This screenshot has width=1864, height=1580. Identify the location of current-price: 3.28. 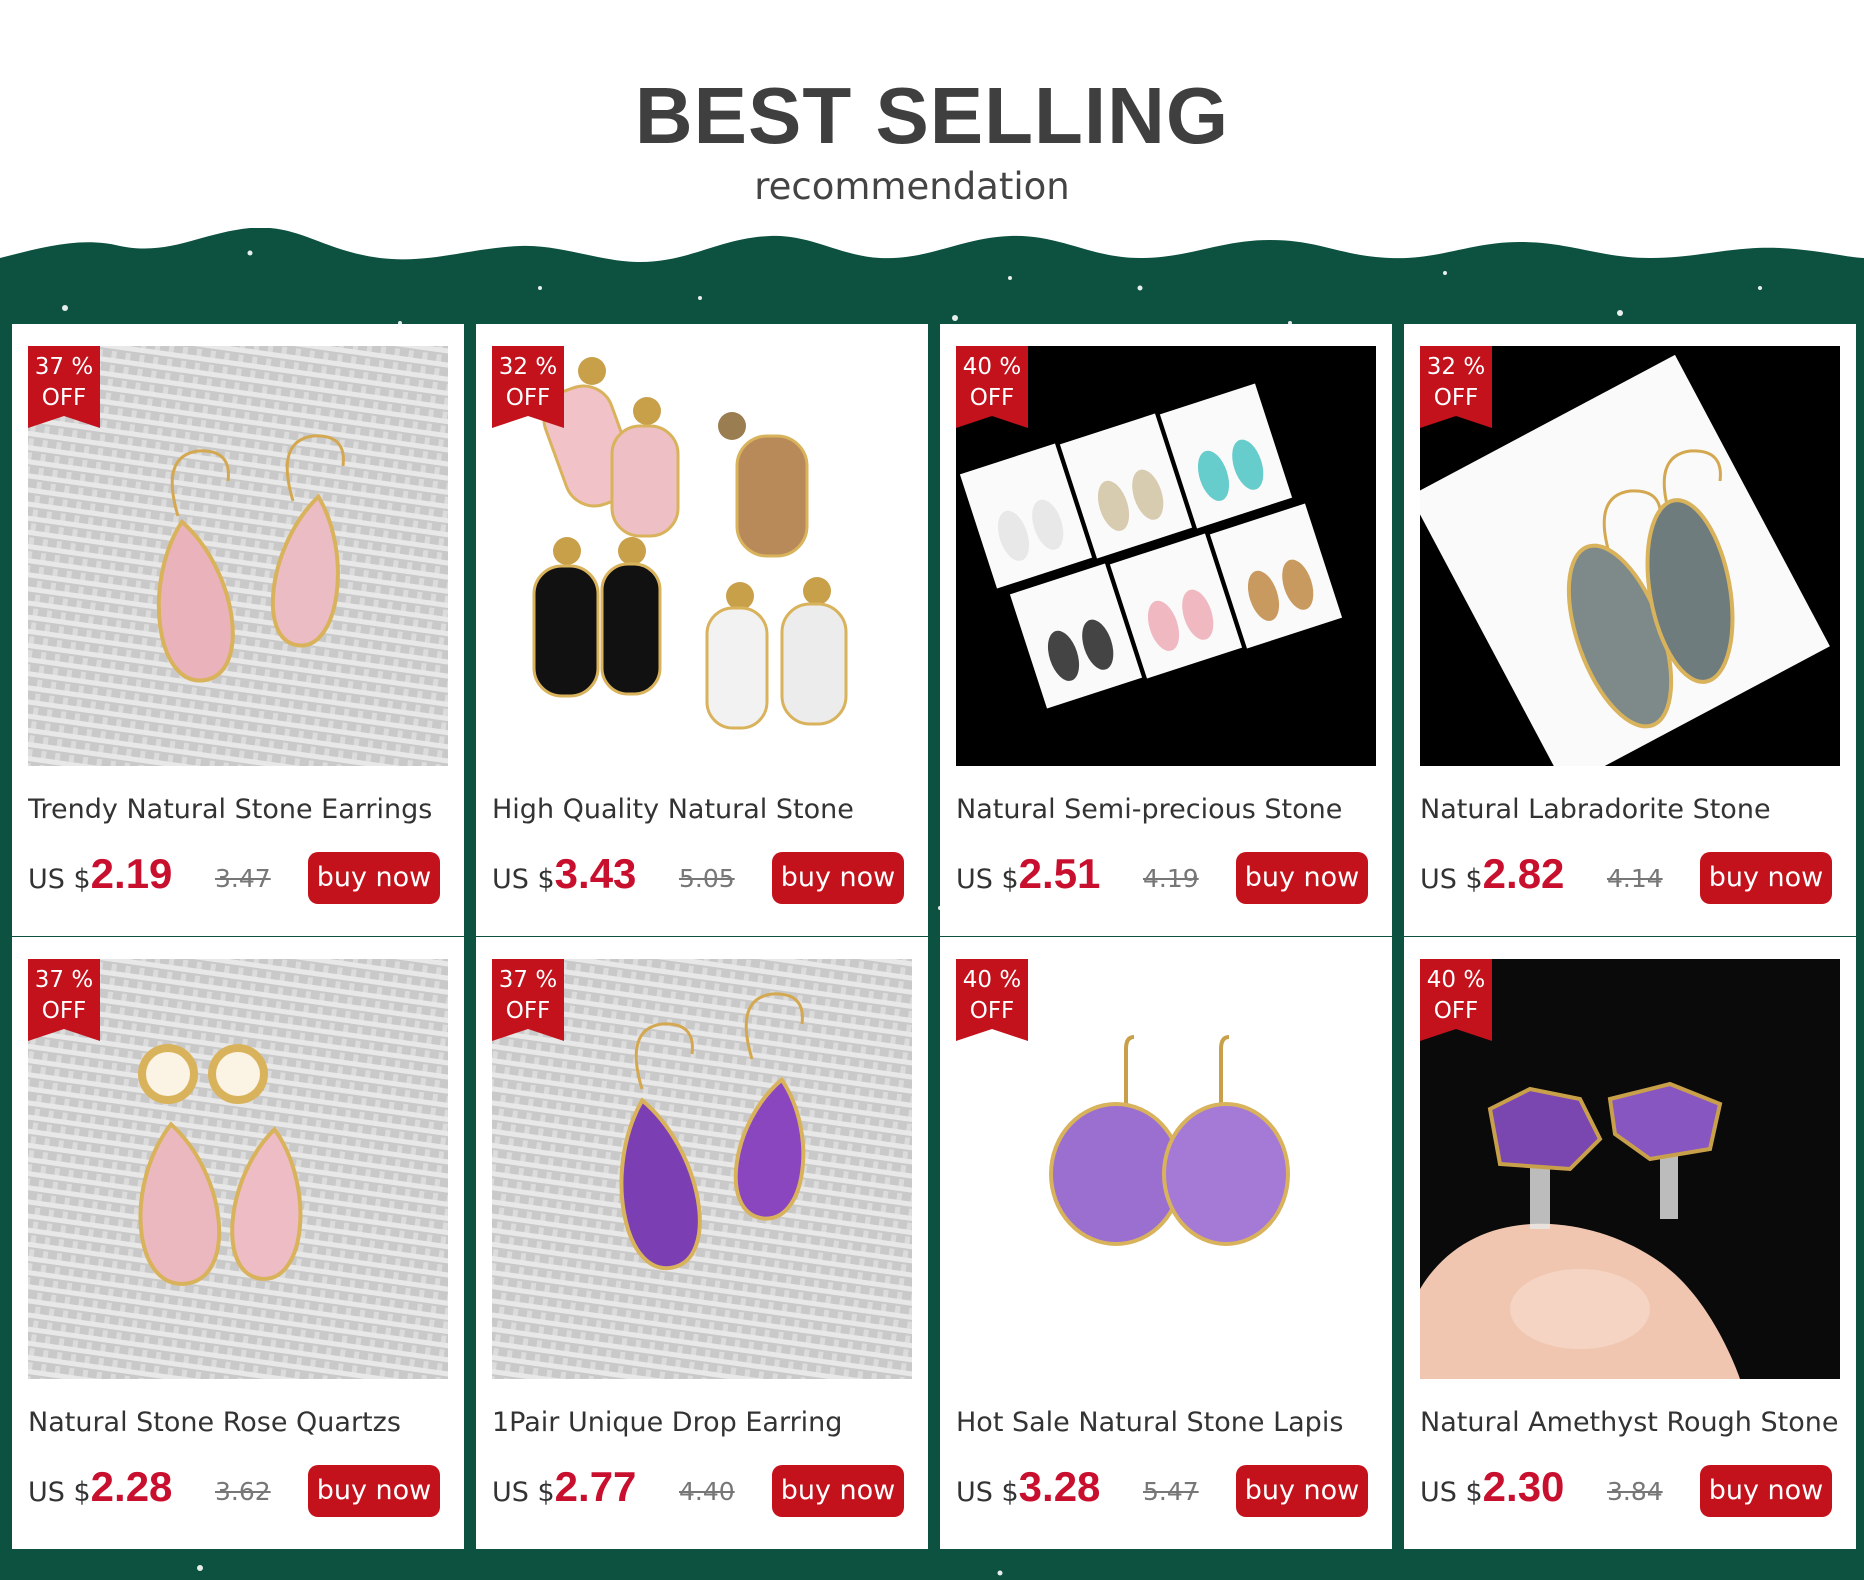
(1059, 1486).